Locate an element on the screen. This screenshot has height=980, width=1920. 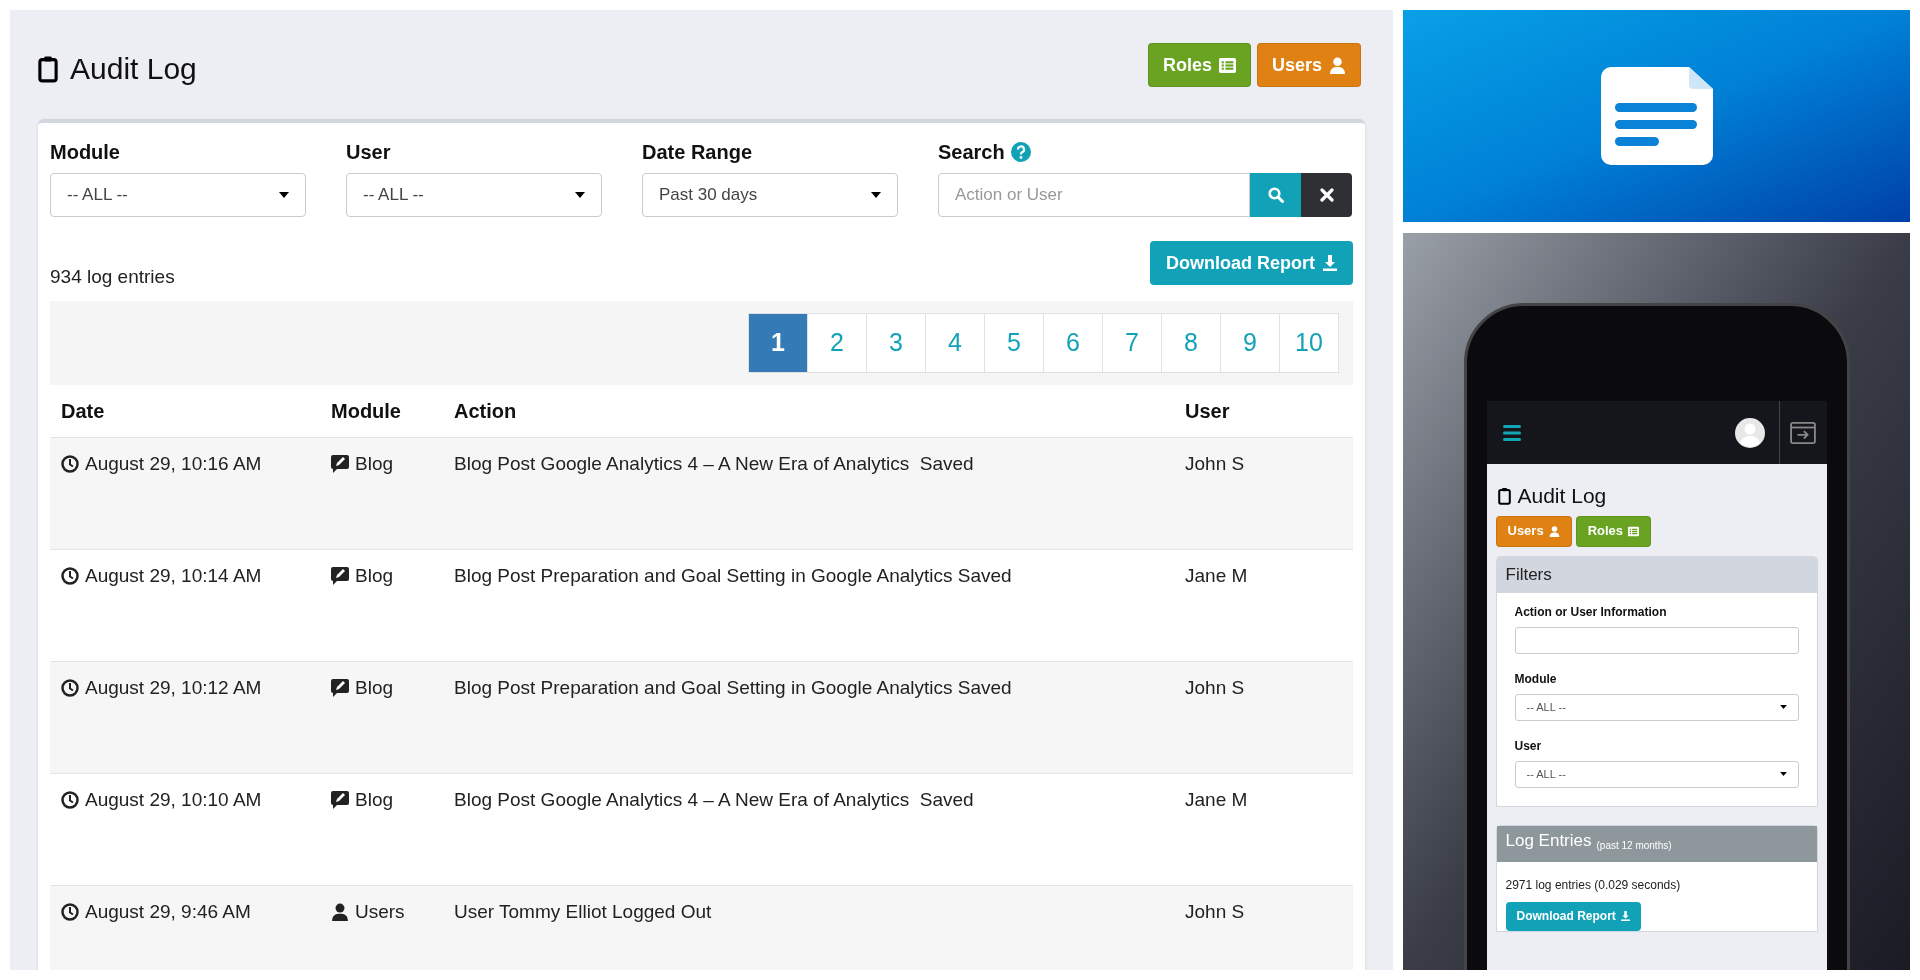
page-button: 9 is located at coordinates (1250, 343).